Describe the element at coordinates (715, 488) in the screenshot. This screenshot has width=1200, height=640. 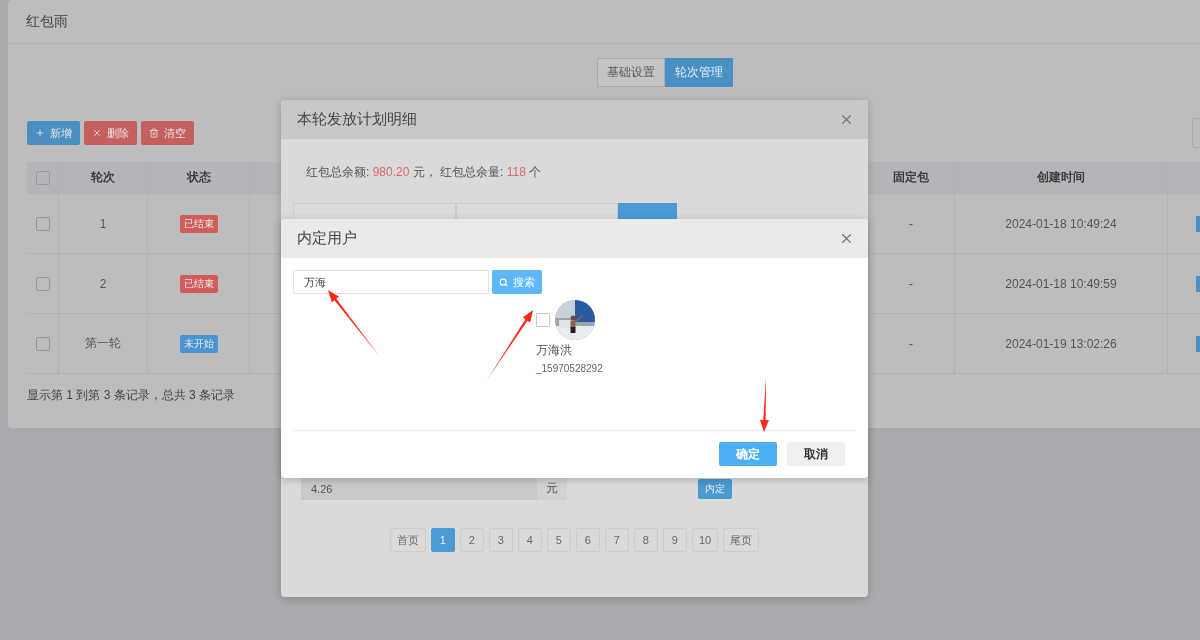
I see `assign-button: 内定` at that location.